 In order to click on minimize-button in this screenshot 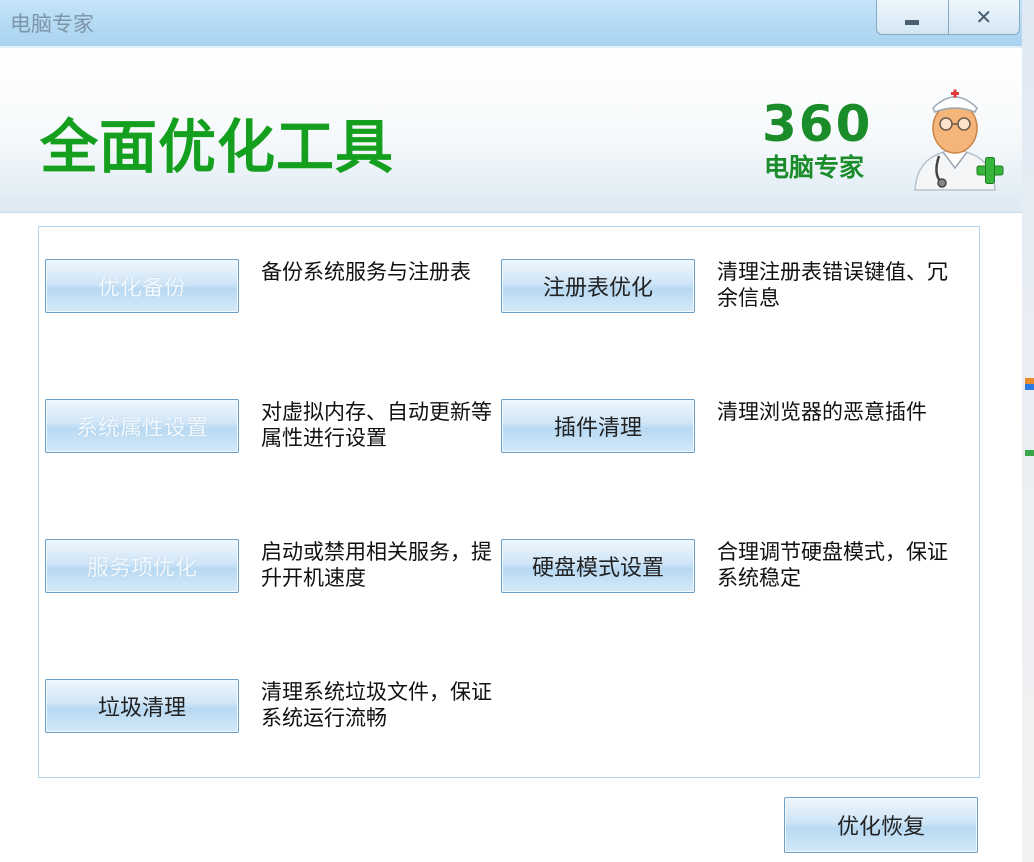, I will do `click(913, 17)`.